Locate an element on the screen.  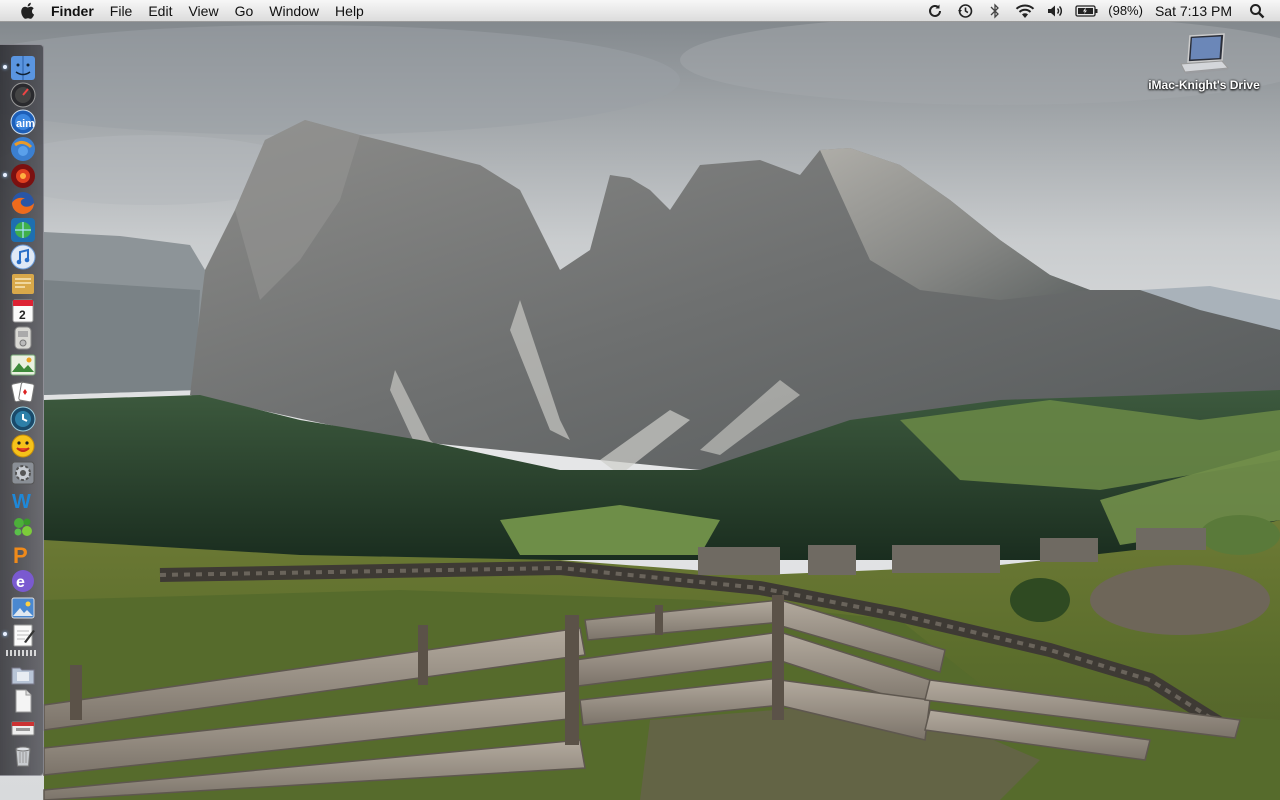
purple-e-app-icon: e is located at coordinates (23, 581).